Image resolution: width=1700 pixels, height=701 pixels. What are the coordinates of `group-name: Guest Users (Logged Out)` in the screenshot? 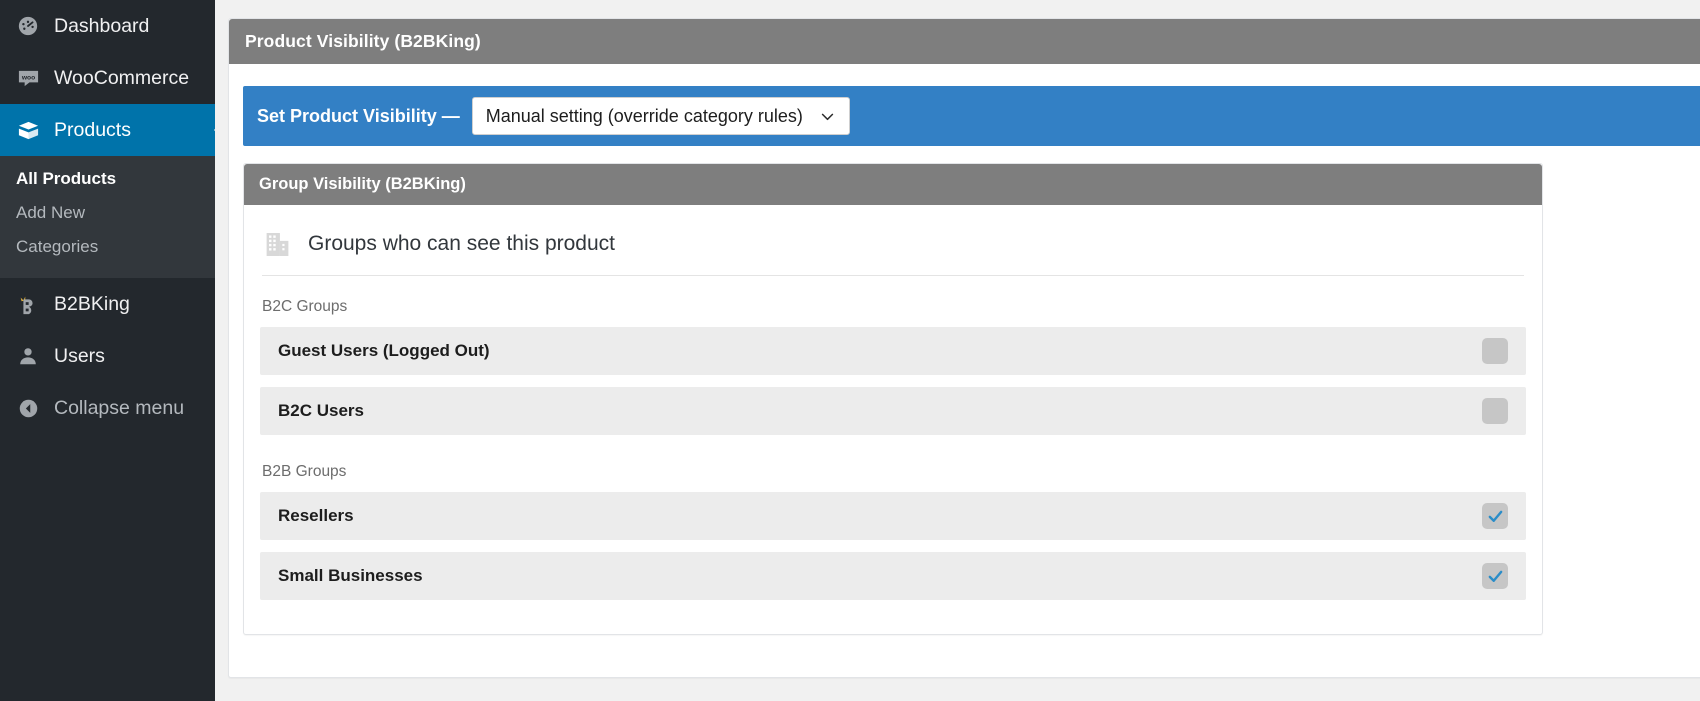 It's located at (384, 350).